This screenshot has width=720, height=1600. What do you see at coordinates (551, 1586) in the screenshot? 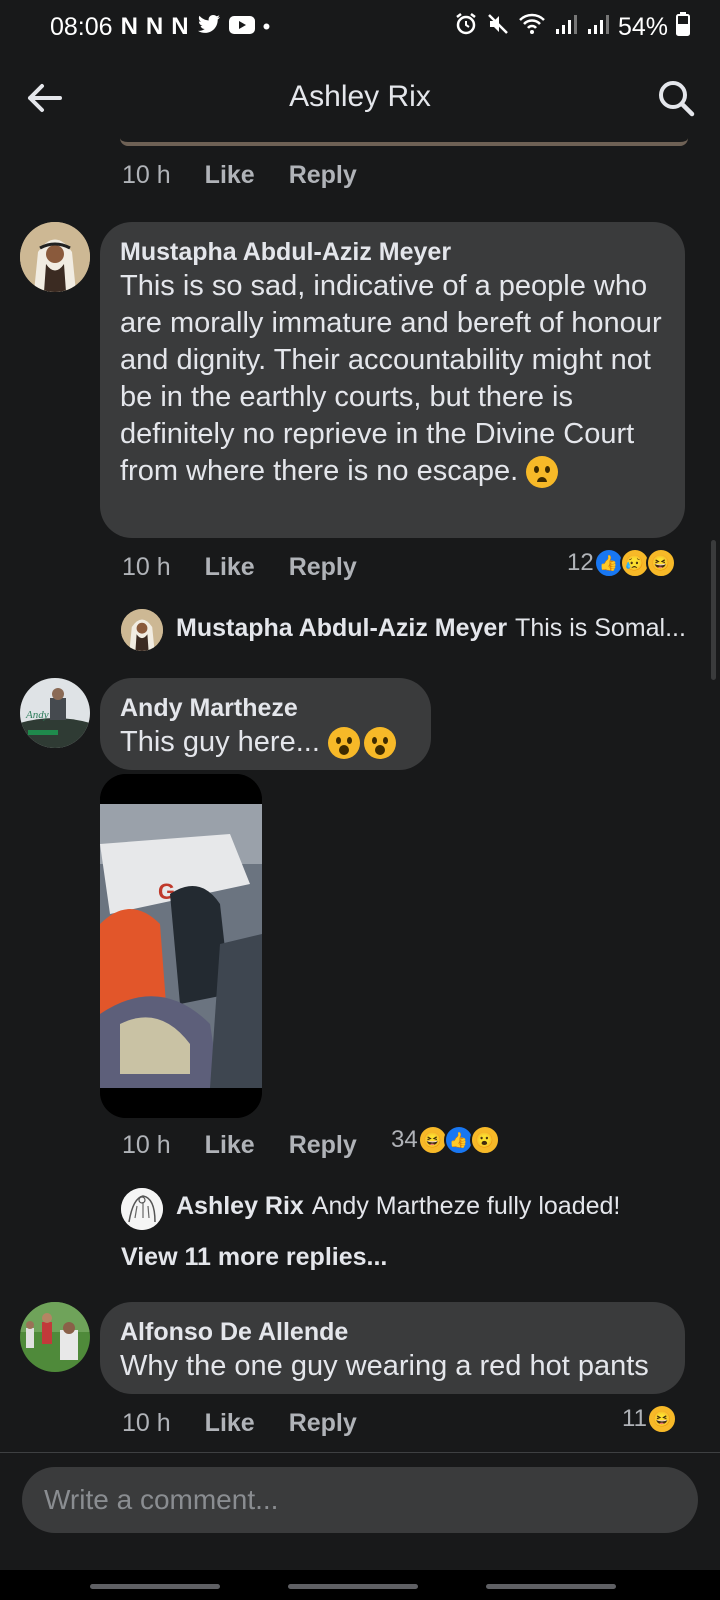
I see `system-back-button` at bounding box center [551, 1586].